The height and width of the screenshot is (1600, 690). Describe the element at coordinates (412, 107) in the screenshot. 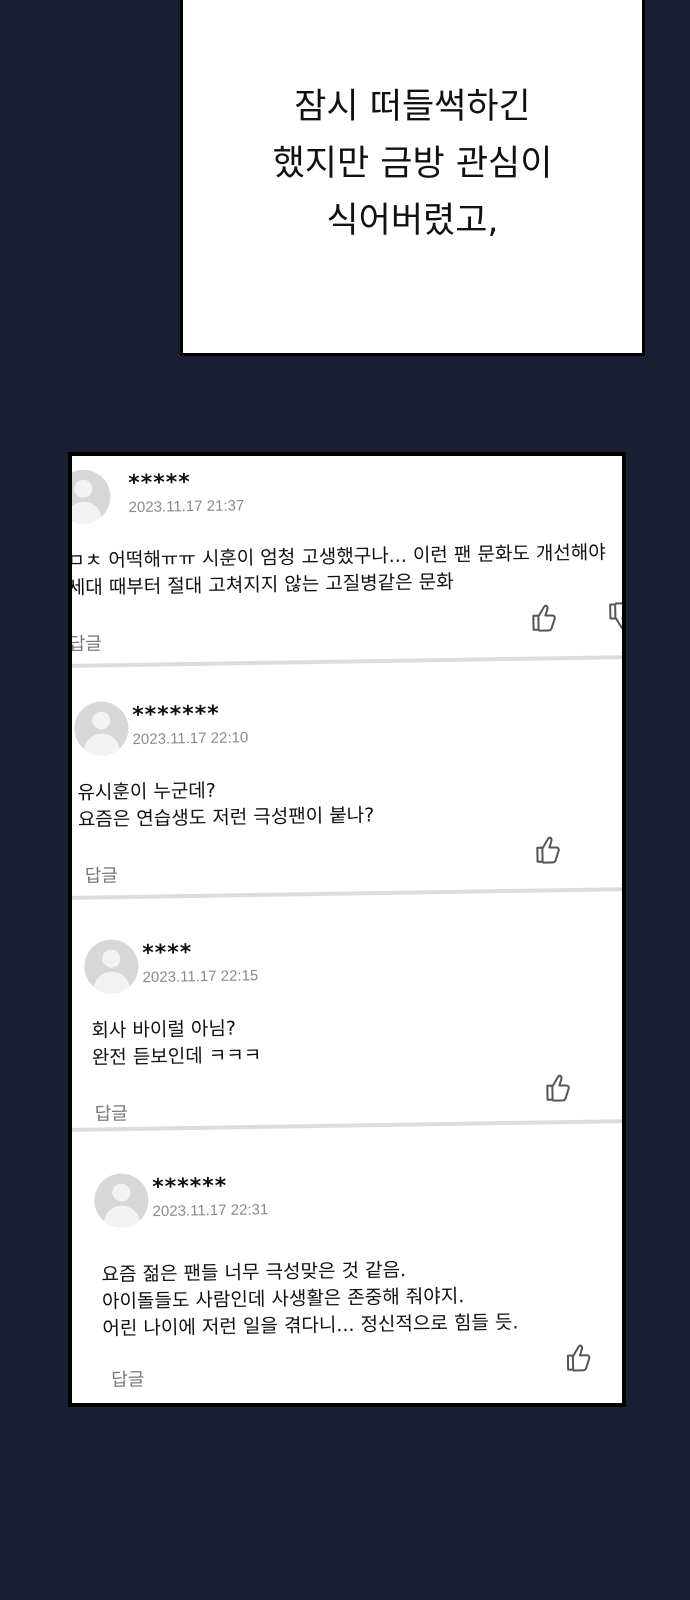

I see `narration-line: 잠시 떠들썩하긴` at that location.